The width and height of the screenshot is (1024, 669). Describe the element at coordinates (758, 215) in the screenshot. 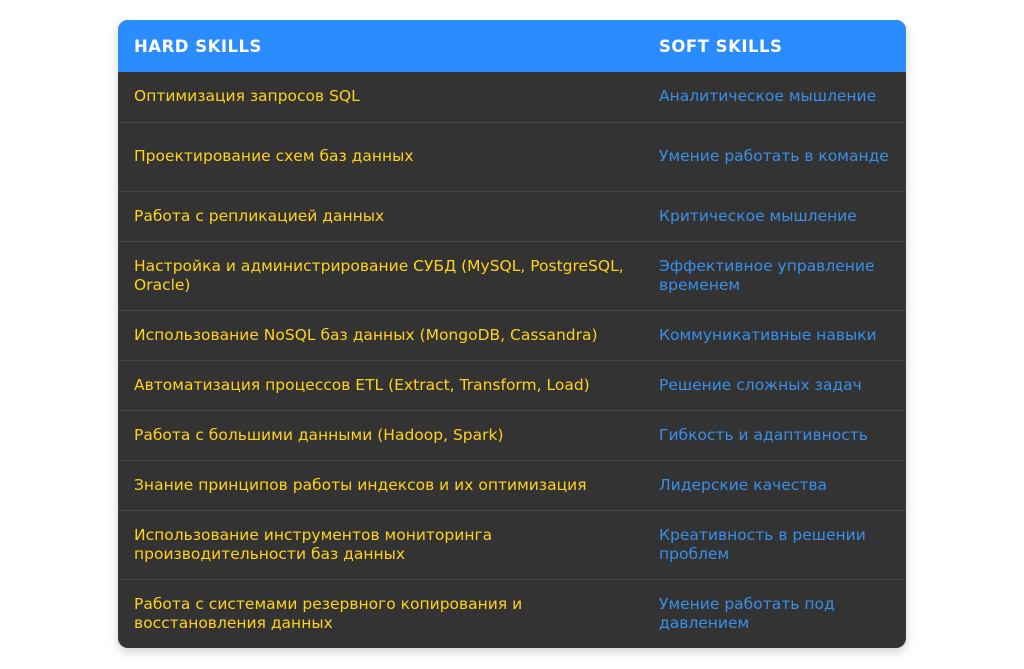

I see `soft-skill-cell: Критическое мышление` at that location.